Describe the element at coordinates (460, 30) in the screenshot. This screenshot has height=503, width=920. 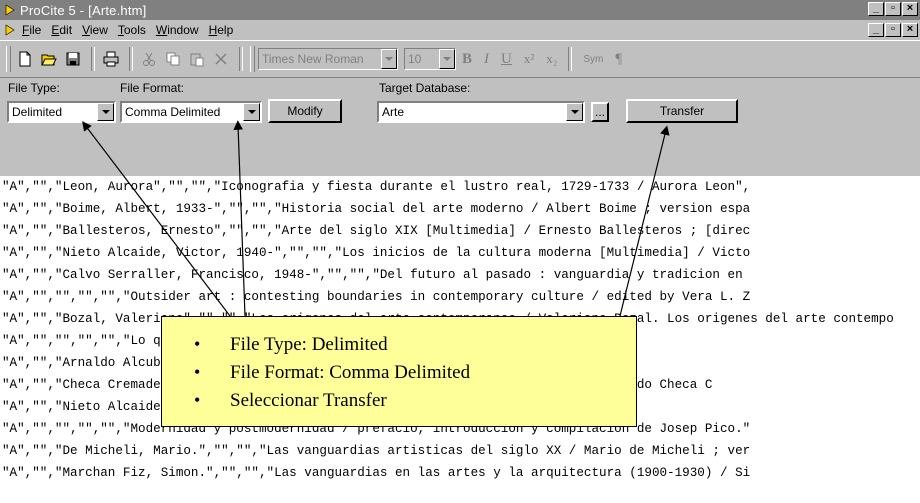
I see `menu-bar: File Edit View Tools Window Help _ ▫ ×` at that location.